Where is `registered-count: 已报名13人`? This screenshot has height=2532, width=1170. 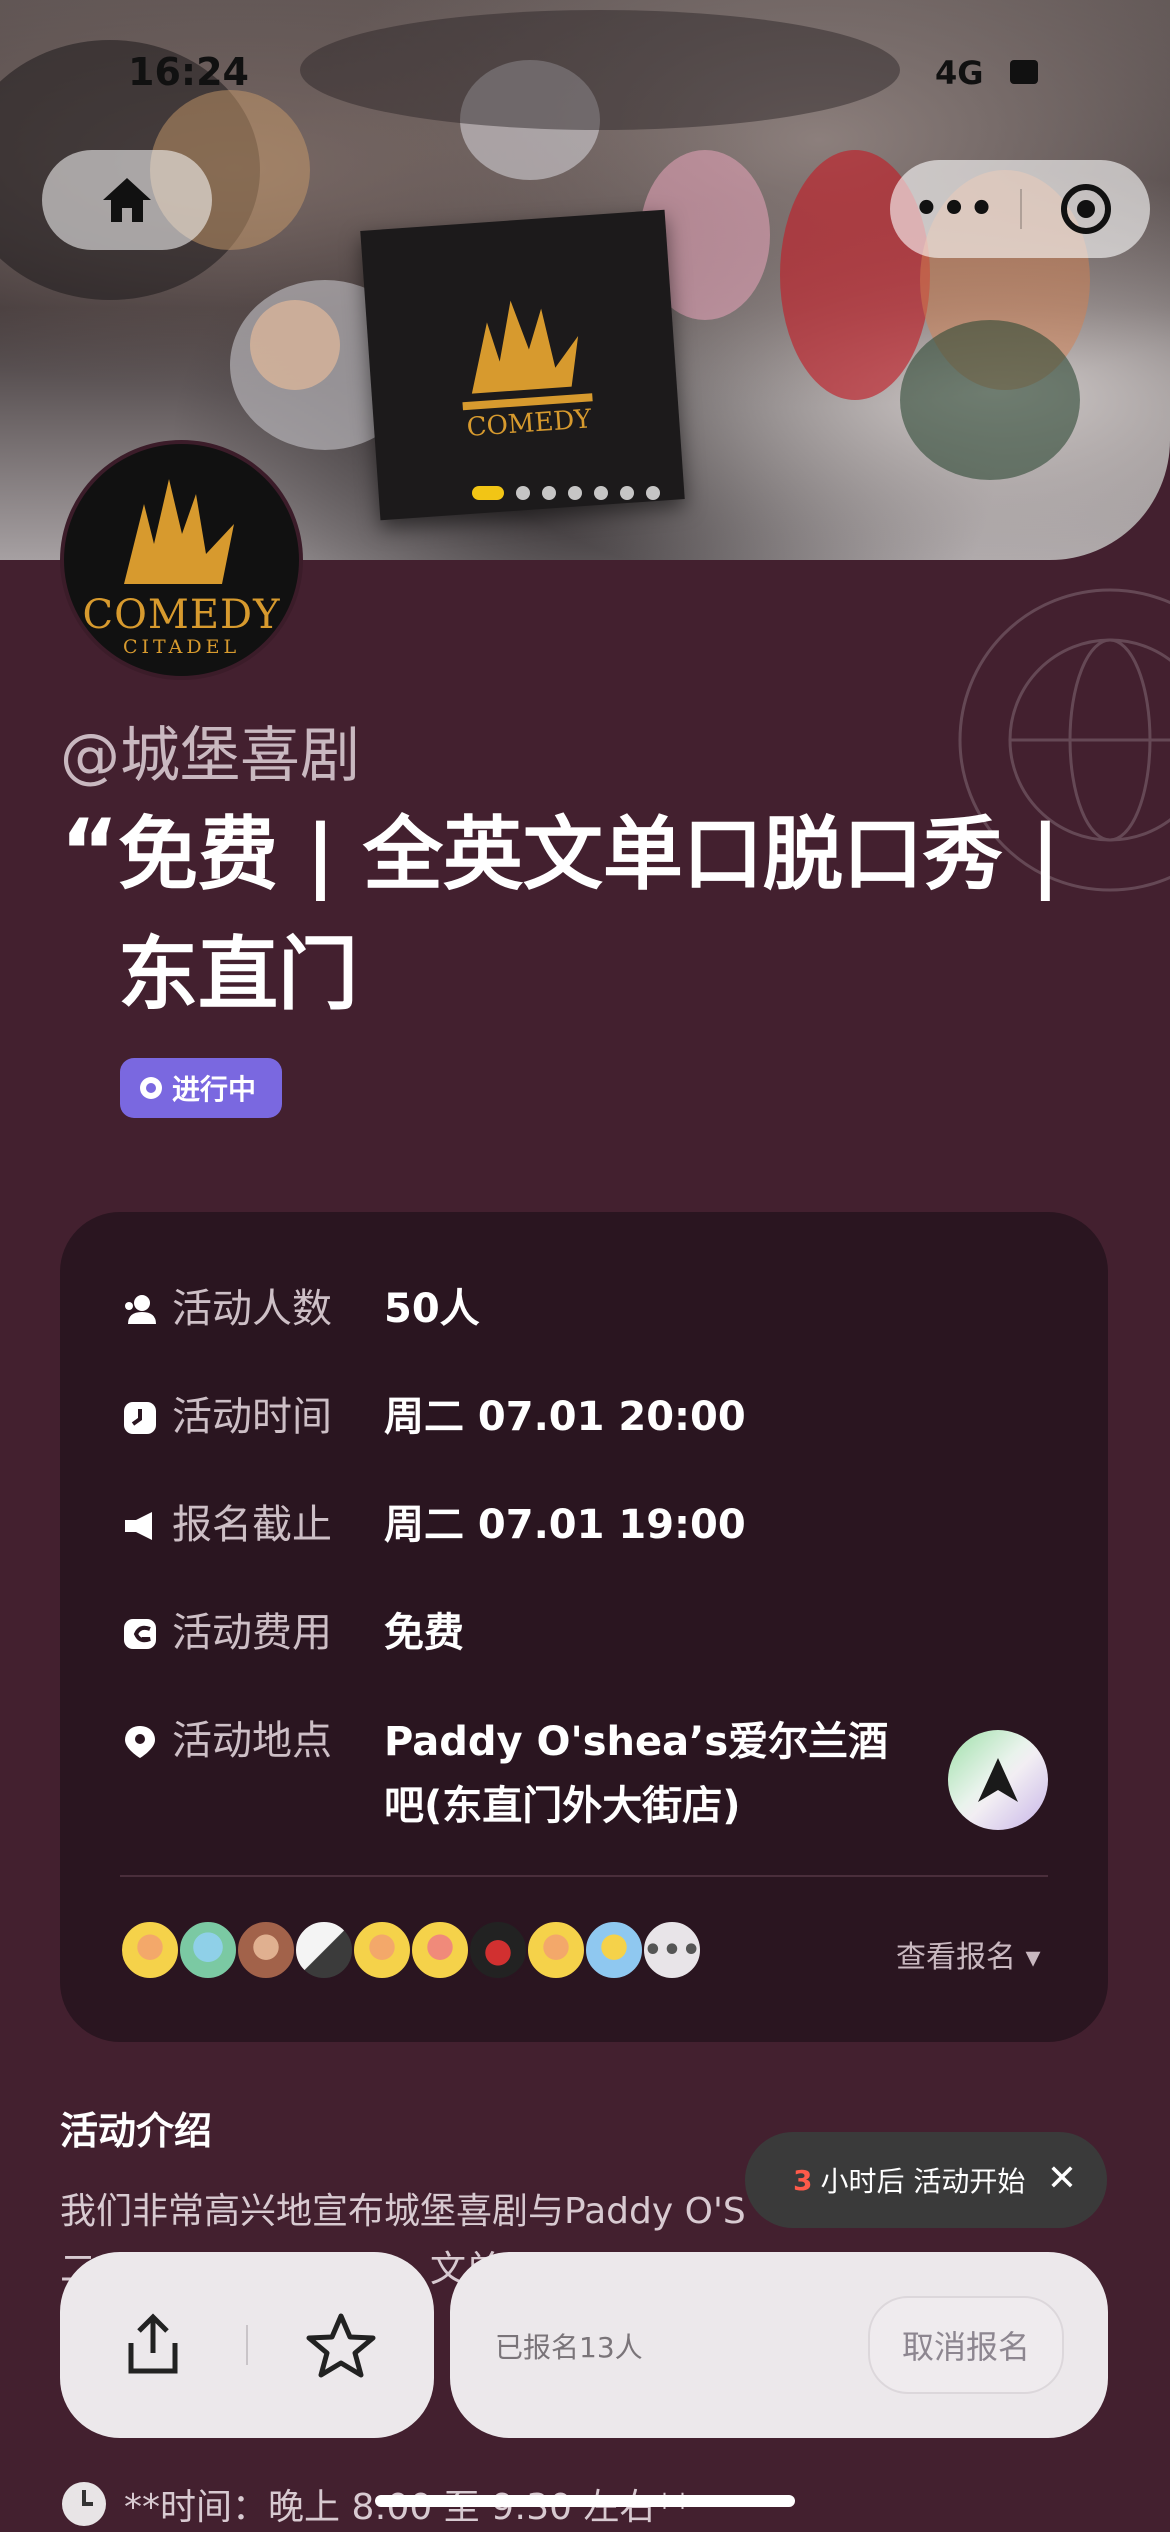 registered-count: 已报名13人 is located at coordinates (569, 2347).